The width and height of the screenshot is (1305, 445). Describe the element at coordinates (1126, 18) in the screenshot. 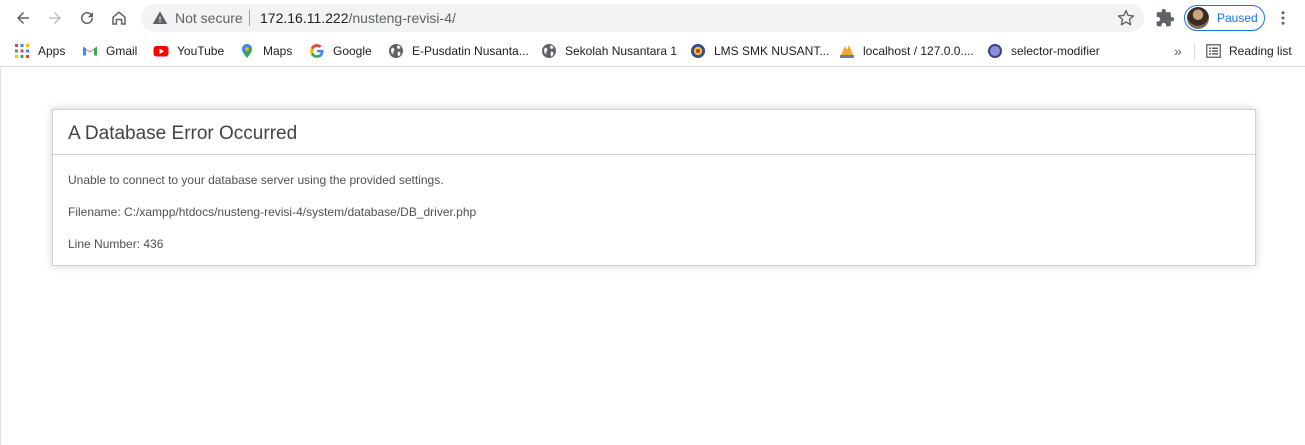

I see `bookmark-star-icon` at that location.